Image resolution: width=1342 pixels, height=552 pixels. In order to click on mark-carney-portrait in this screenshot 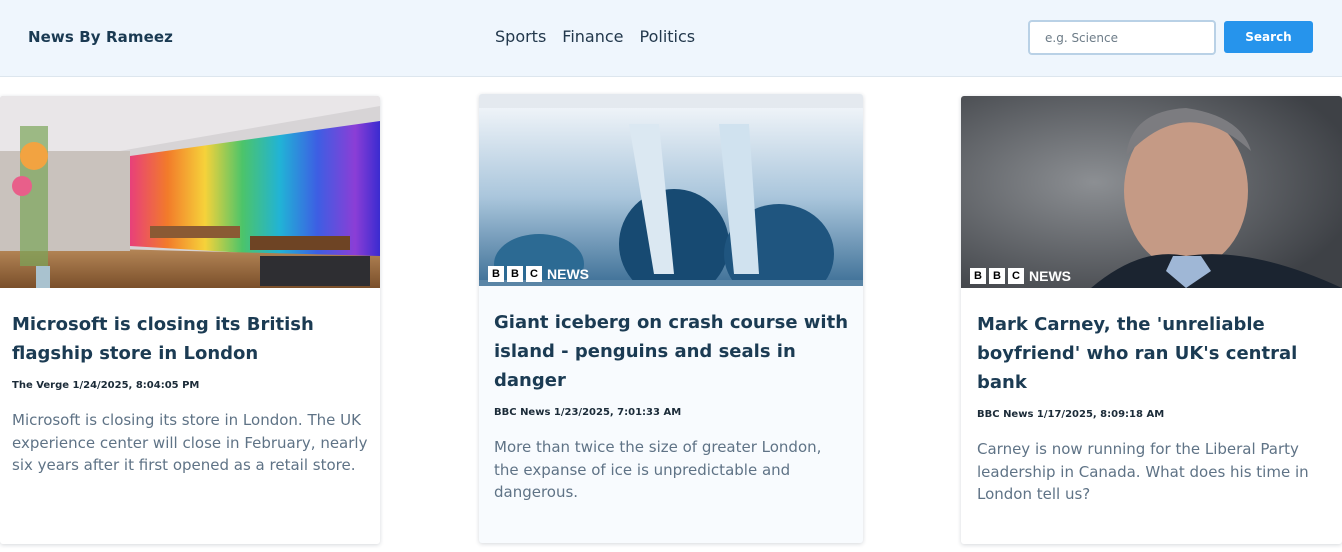, I will do `click(1151, 192)`.